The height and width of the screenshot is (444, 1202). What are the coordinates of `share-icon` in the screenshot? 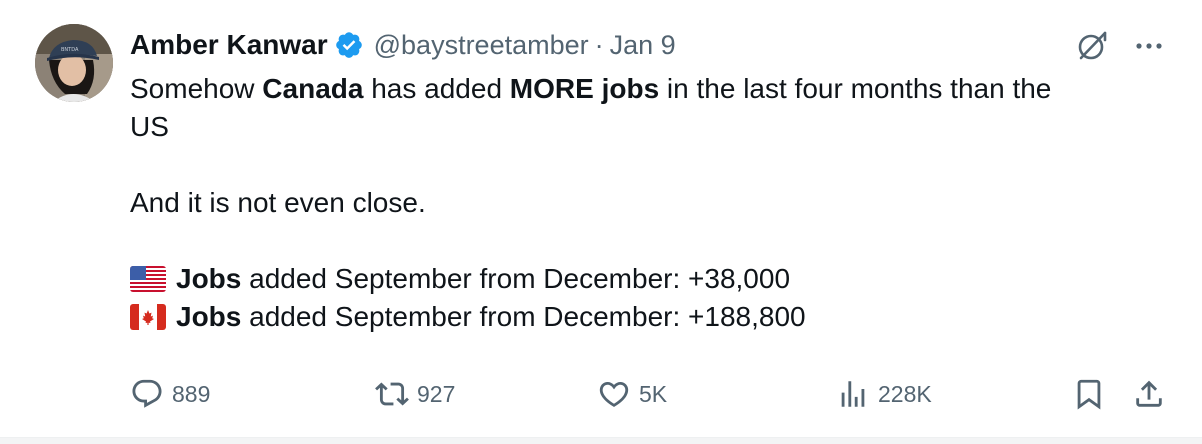 It's located at (1149, 394).